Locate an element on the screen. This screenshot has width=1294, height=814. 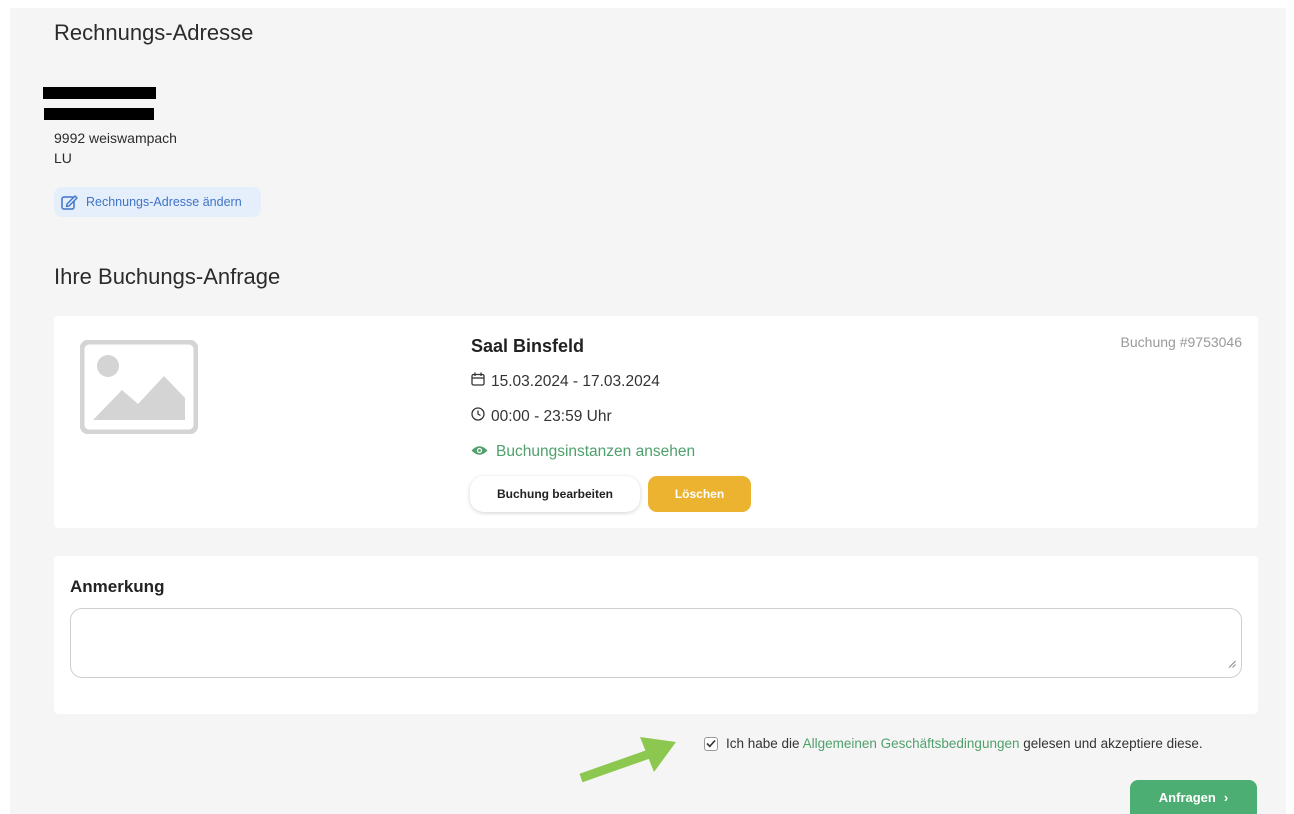
address-country-line: LU is located at coordinates (63, 158).